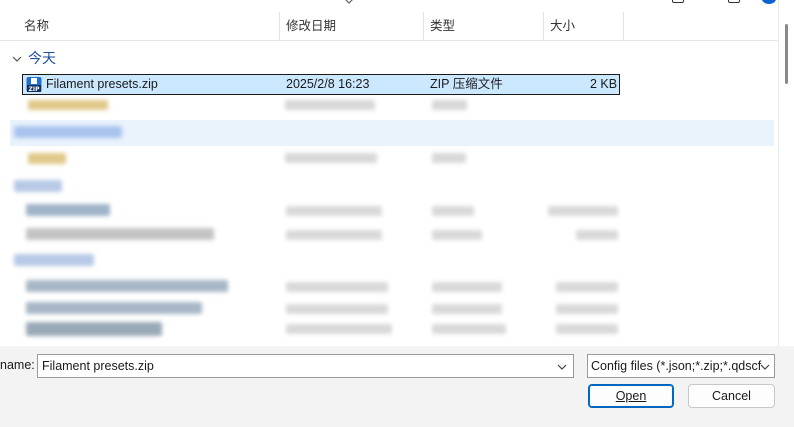 The width and height of the screenshot is (794, 427). I want to click on open-button-label: Open, so click(631, 396).